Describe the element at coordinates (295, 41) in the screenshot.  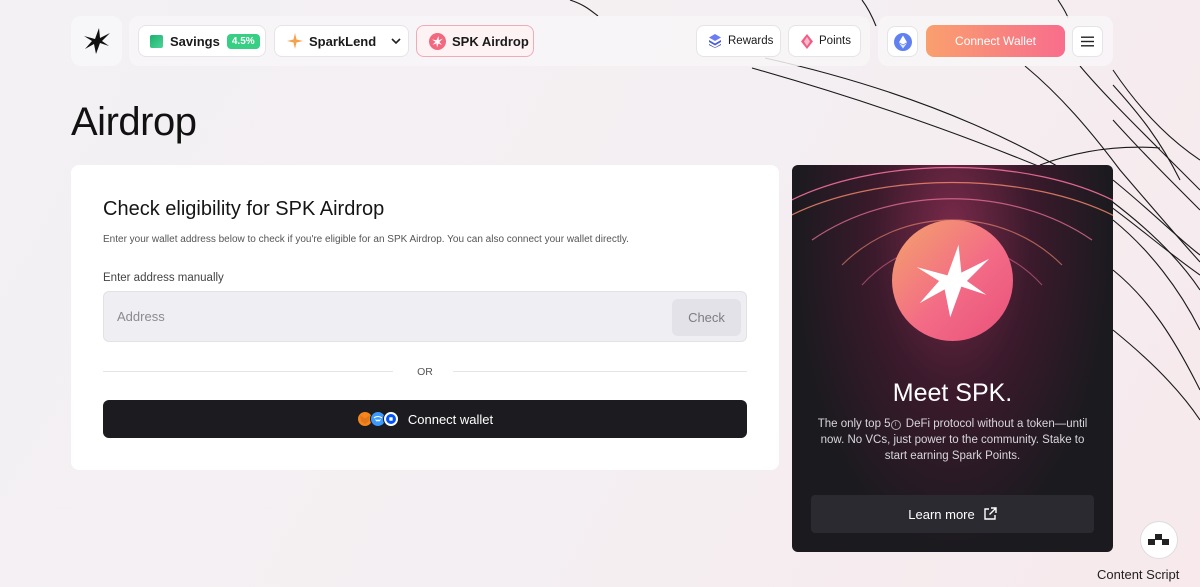
I see `sparklend-star-icon` at that location.